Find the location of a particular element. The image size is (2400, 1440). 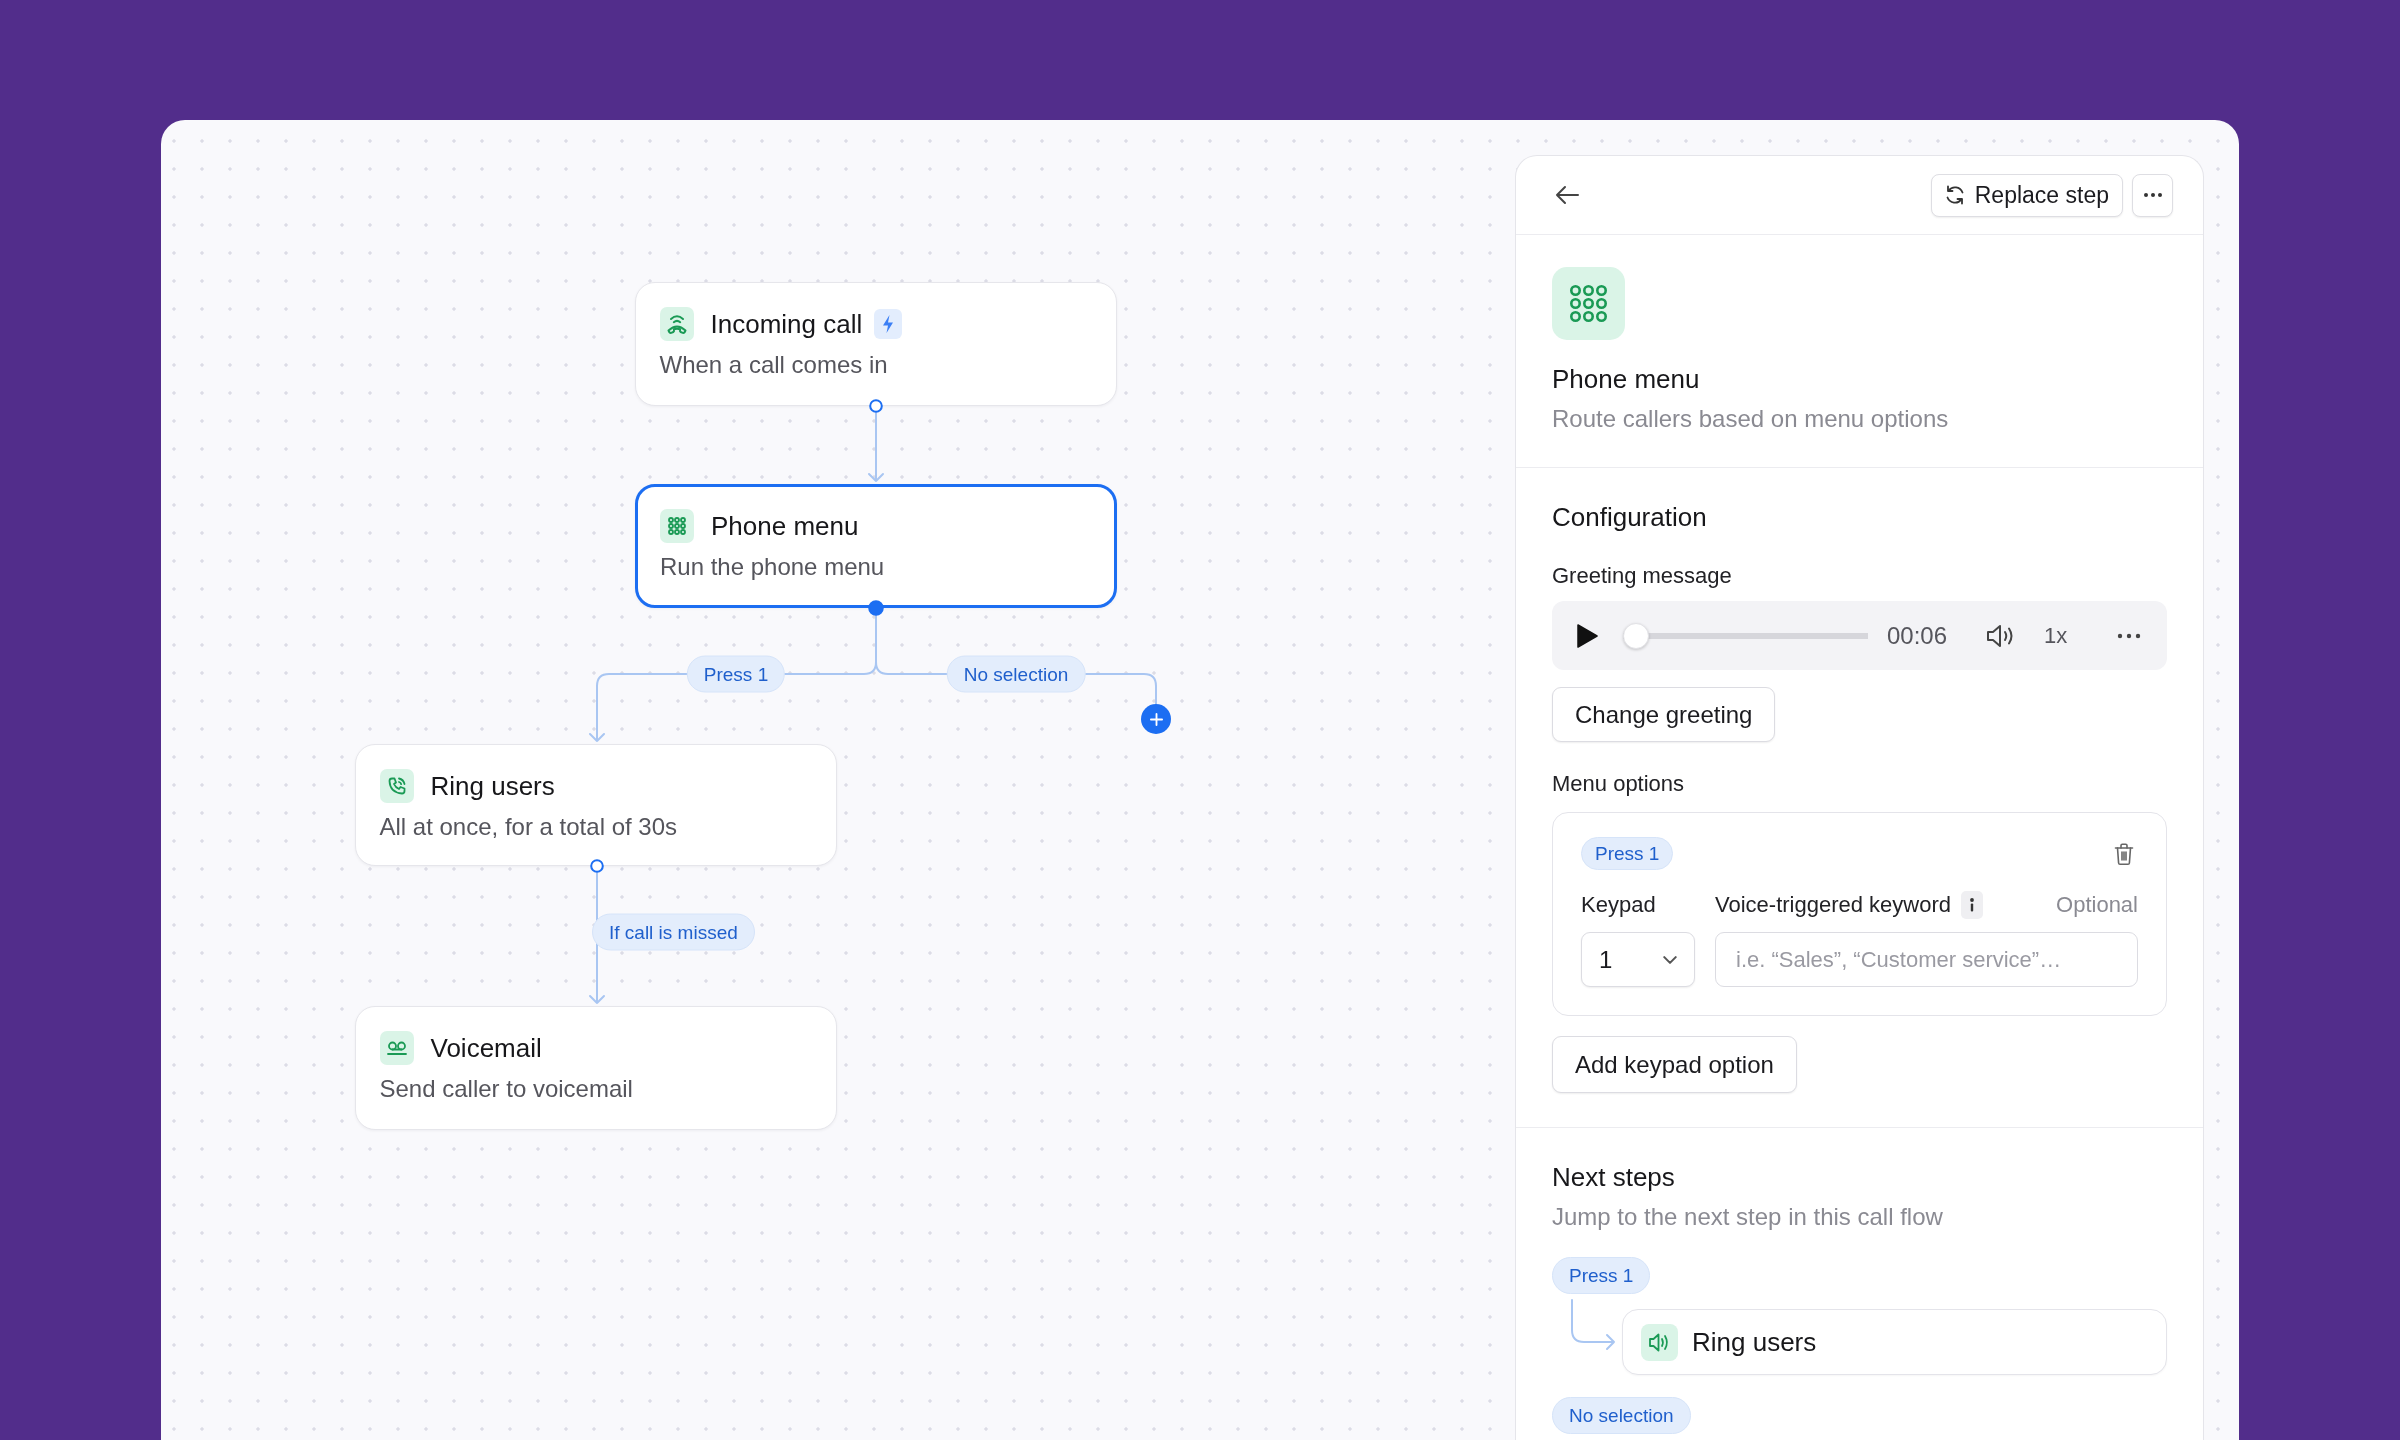

node-subtitle: Send caller to voicemail is located at coordinates (506, 1088).